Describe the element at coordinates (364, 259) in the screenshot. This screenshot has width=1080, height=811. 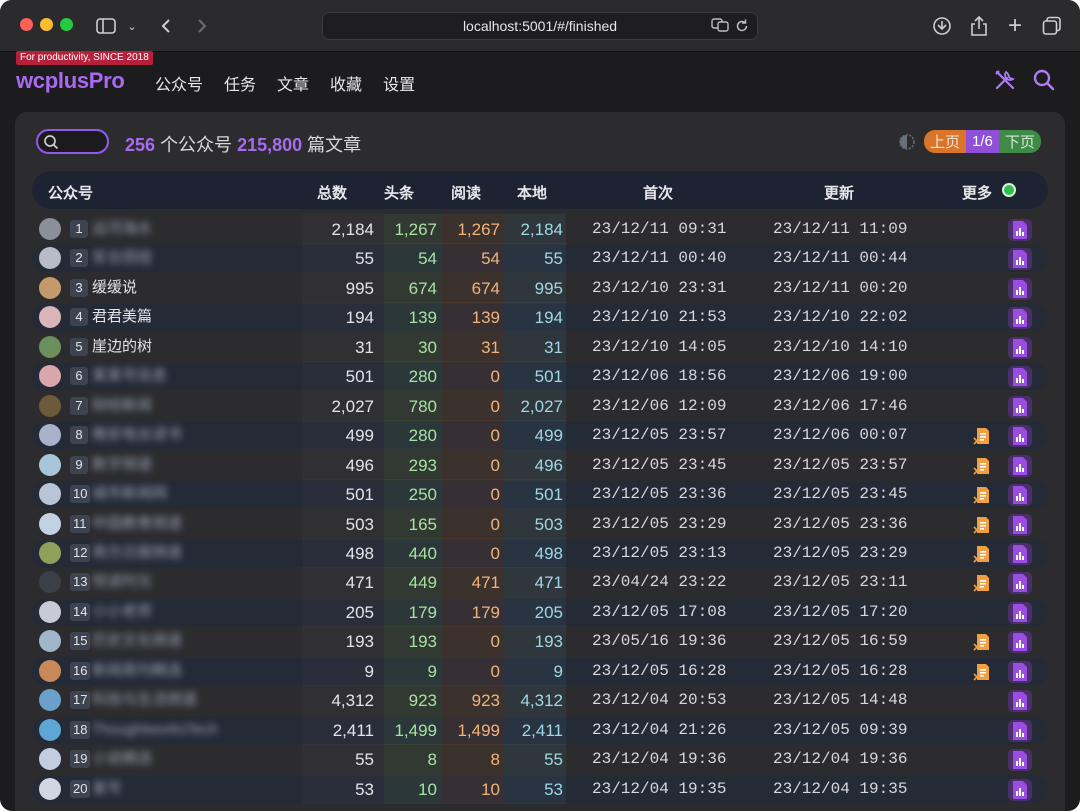
I see `total-count: 55` at that location.